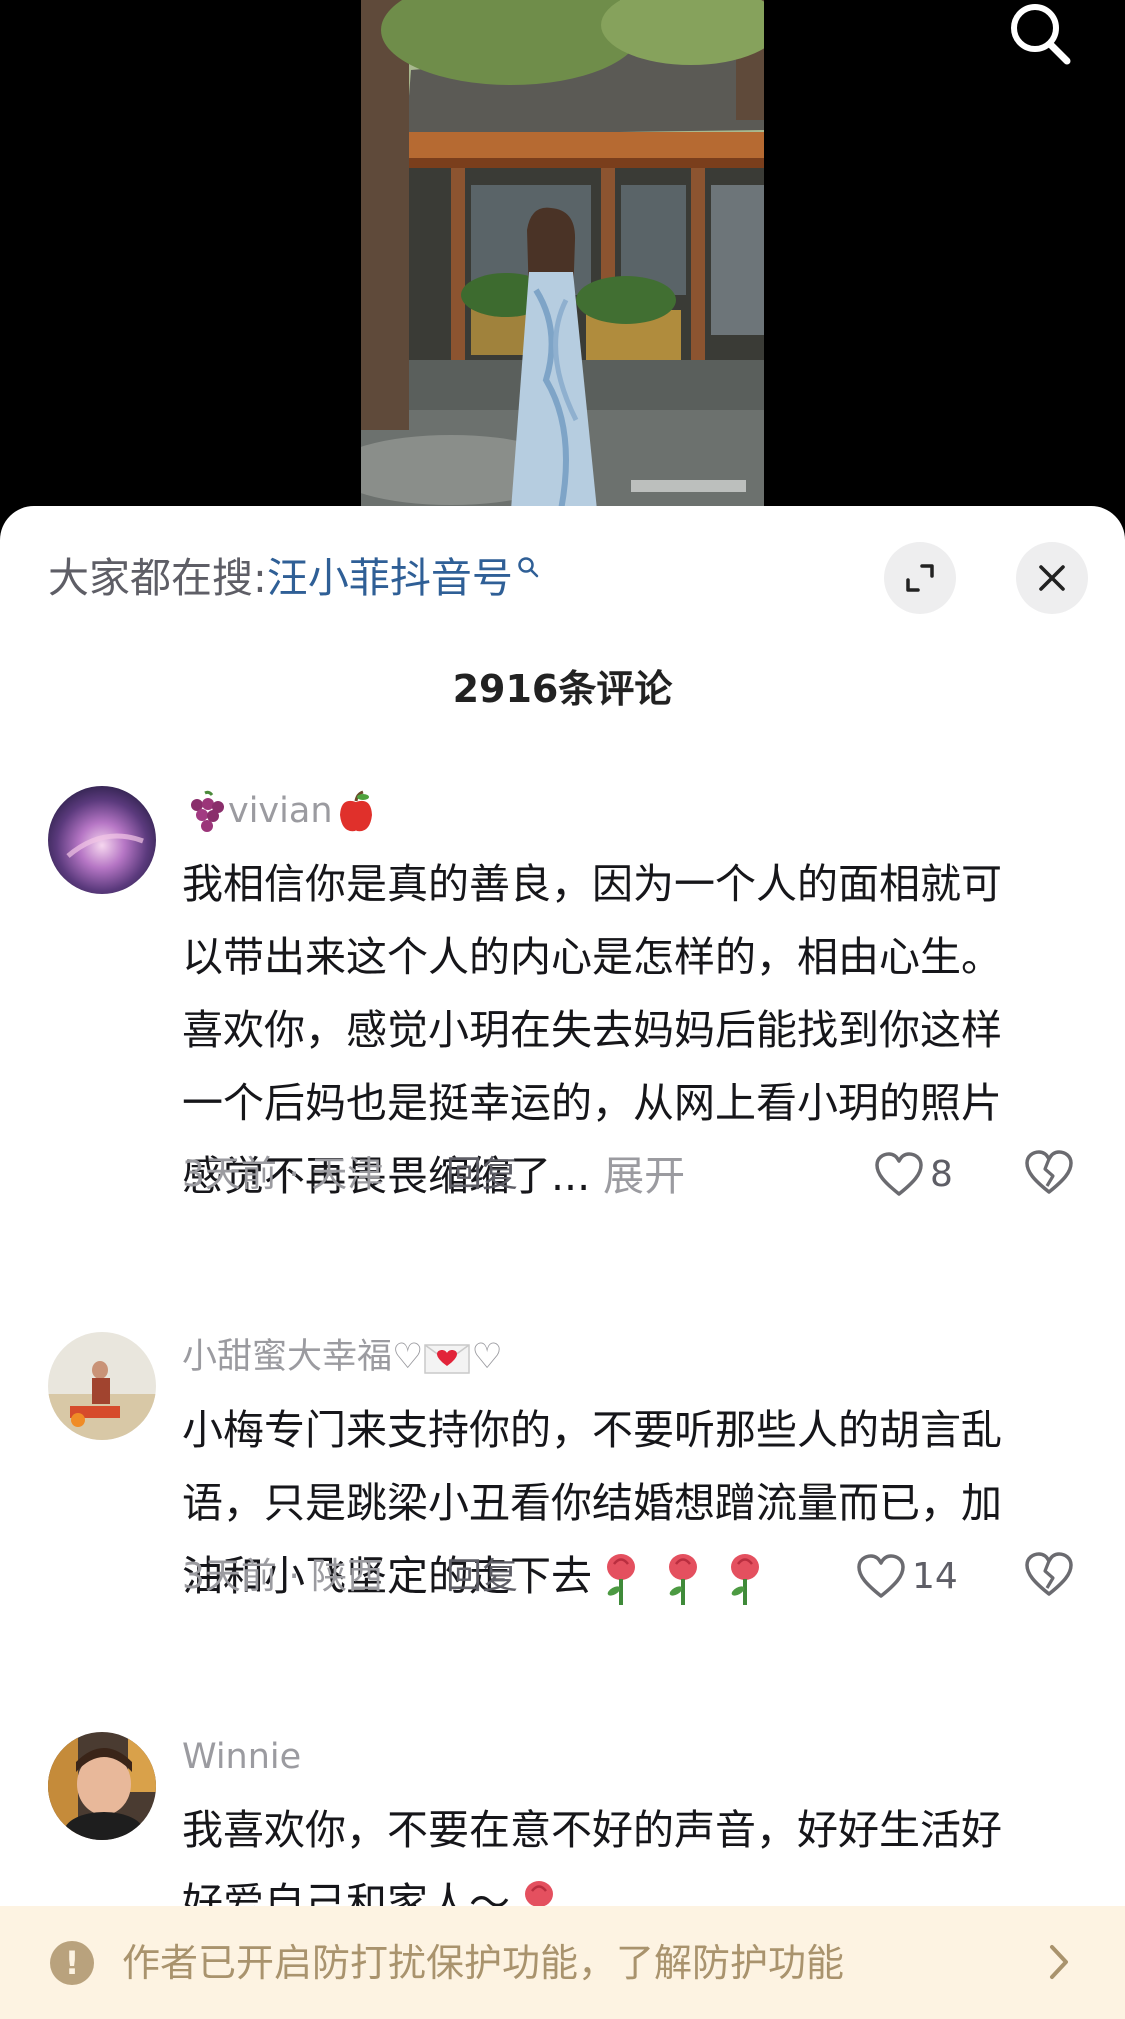 Image resolution: width=1125 pixels, height=2019 pixels. I want to click on comment-item: Winnie 我喜欢你，不要在意不好的声音，好好生活好 好爱自己和家人～, so click(562, 1830).